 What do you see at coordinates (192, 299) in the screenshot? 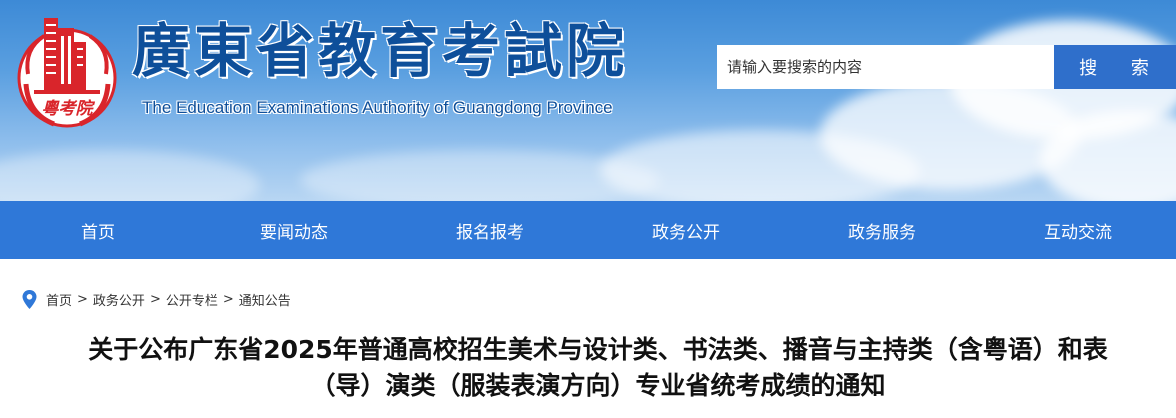
I see `breadcrumb-public-column: 公开专栏` at bounding box center [192, 299].